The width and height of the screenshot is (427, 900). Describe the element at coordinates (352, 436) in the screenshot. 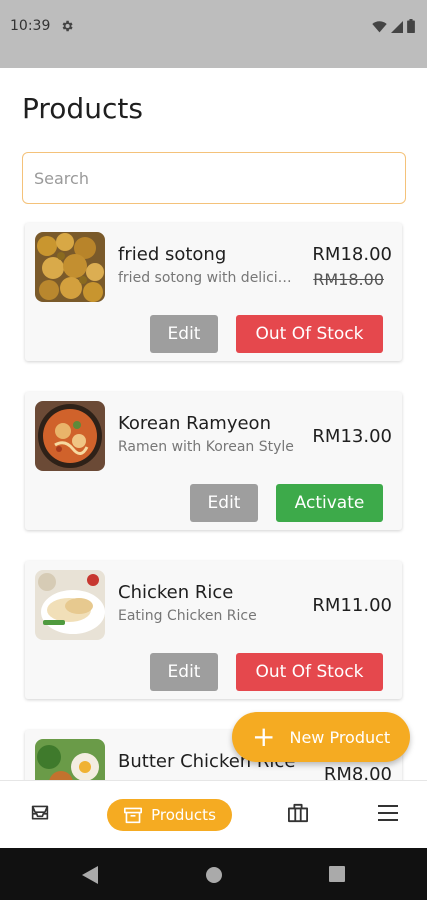

I see `product-price: RM13.00` at that location.